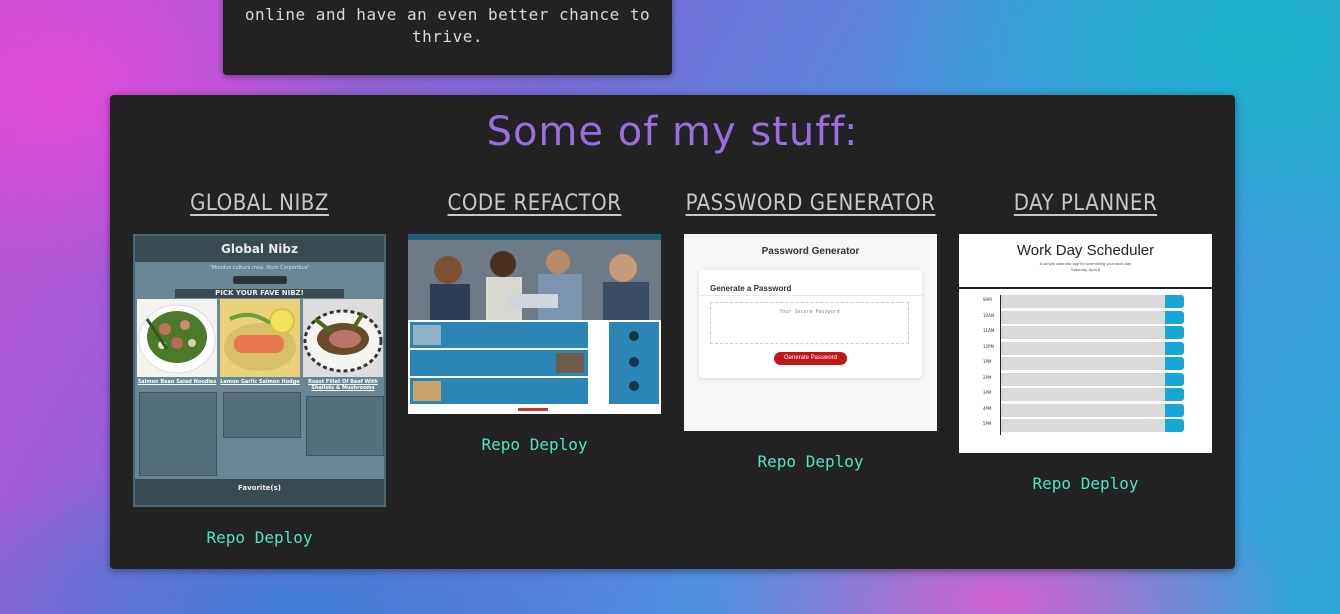  I want to click on thumb-pick-label: PICK YOUR FAVE NIBZ!, so click(259, 293).